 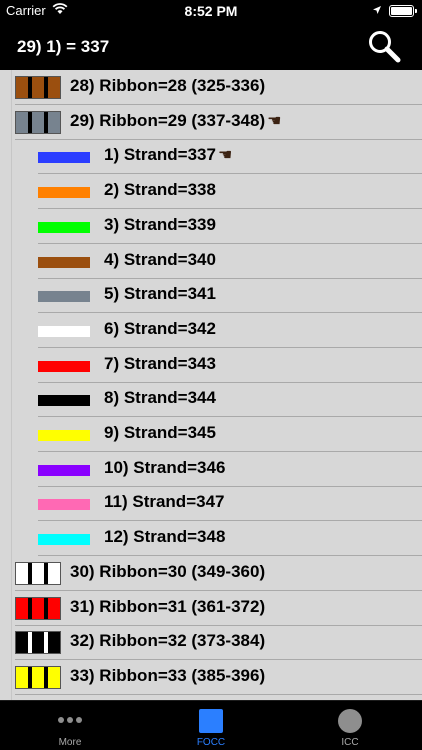 What do you see at coordinates (160, 363) in the screenshot?
I see `strand-label: 7) Strand=343` at bounding box center [160, 363].